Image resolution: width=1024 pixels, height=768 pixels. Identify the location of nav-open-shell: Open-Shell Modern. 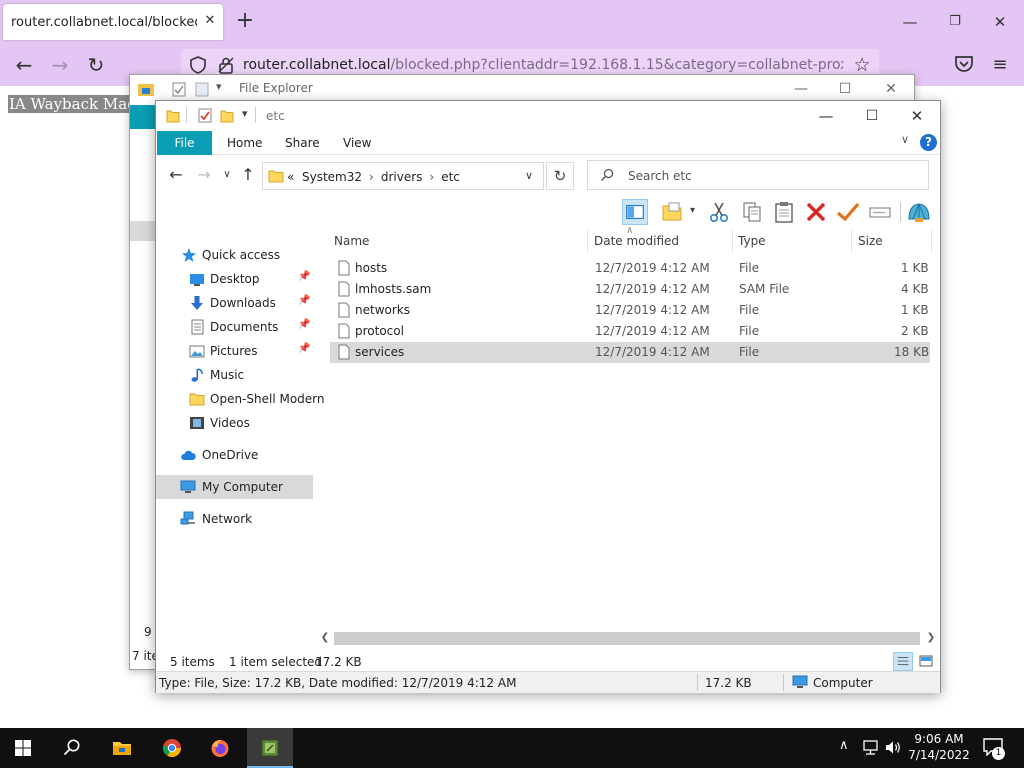
(240, 399).